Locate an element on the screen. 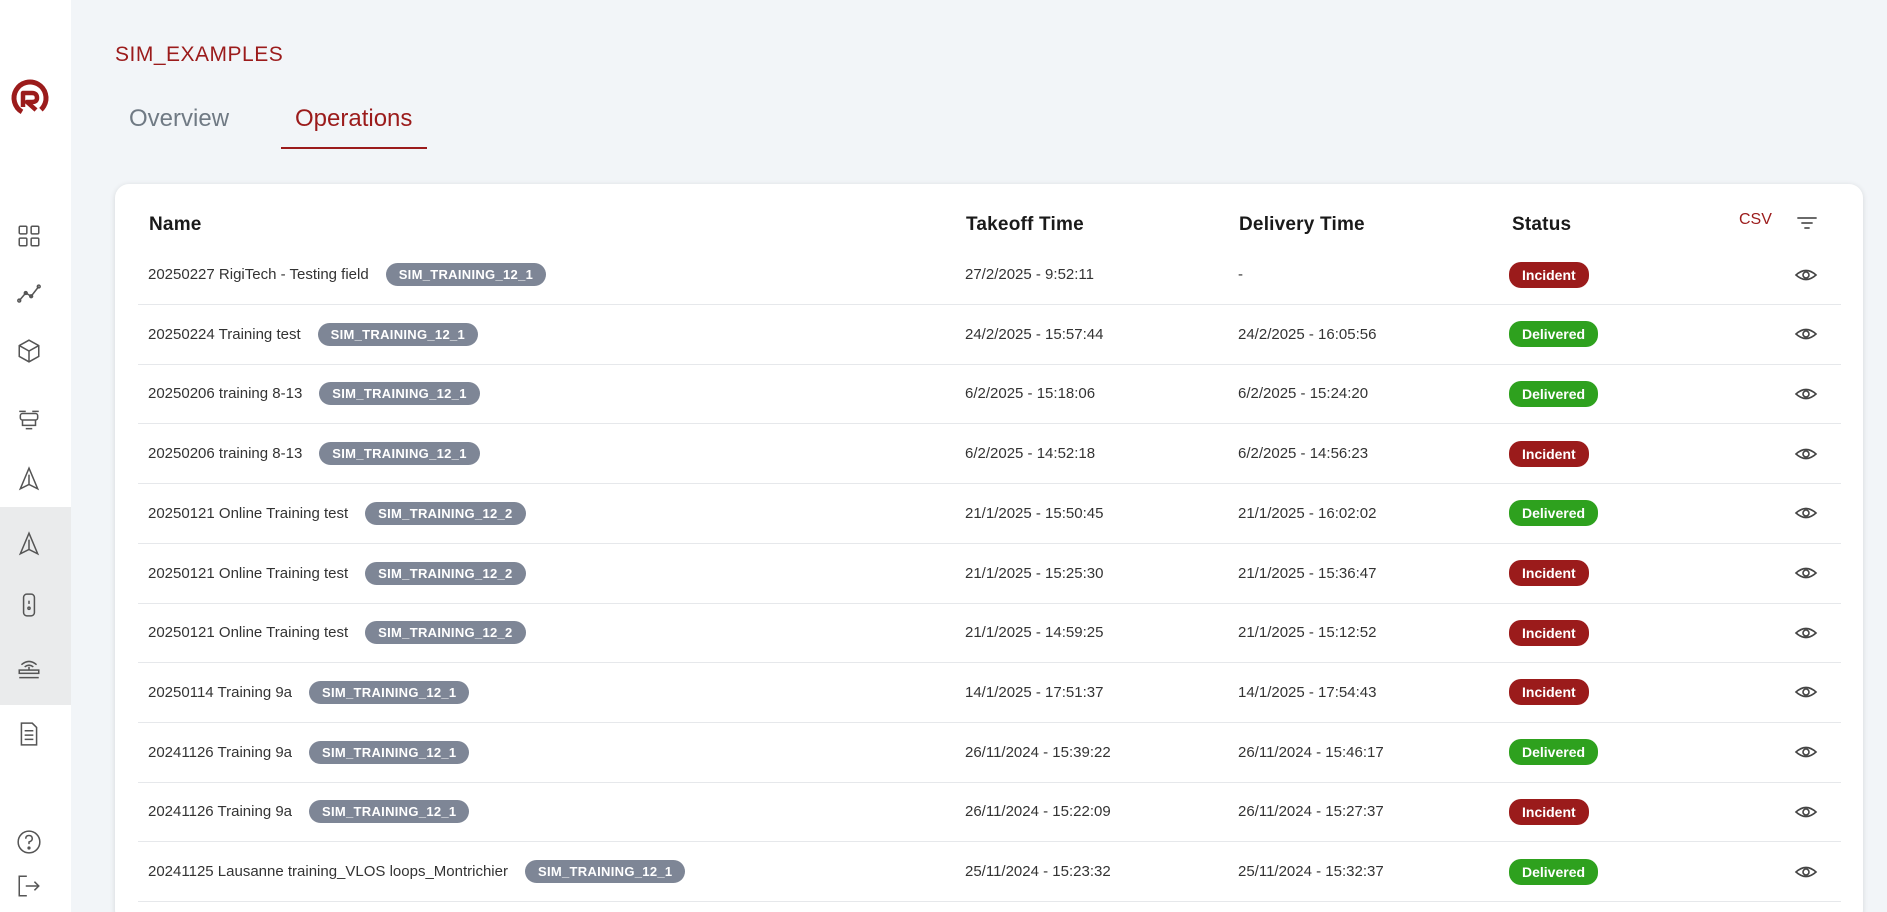 The image size is (1887, 912). takeoff-time: 21/1/2025 - 15:25:30 is located at coordinates (1034, 573).